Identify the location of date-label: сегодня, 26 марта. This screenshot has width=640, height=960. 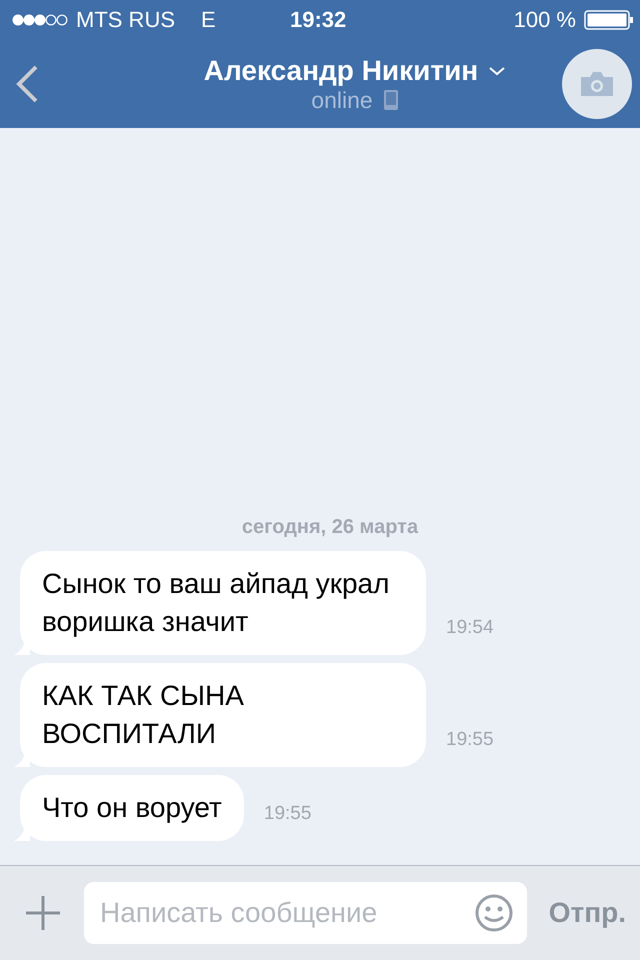
(330, 527).